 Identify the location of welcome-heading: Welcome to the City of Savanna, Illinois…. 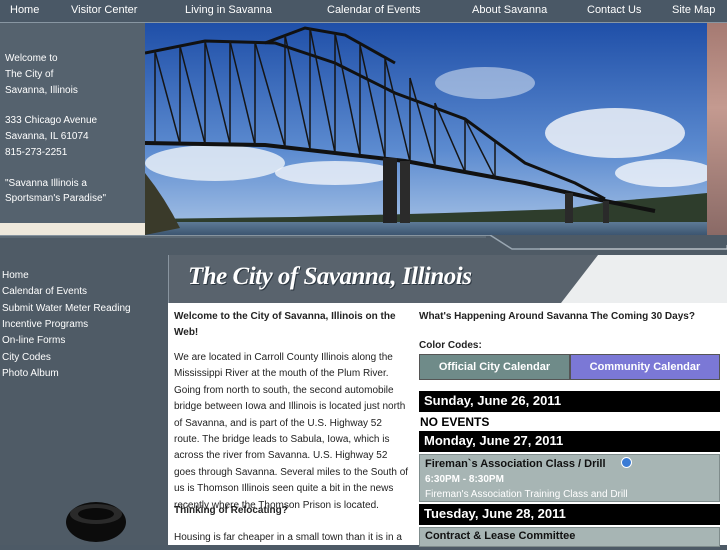
(285, 316).